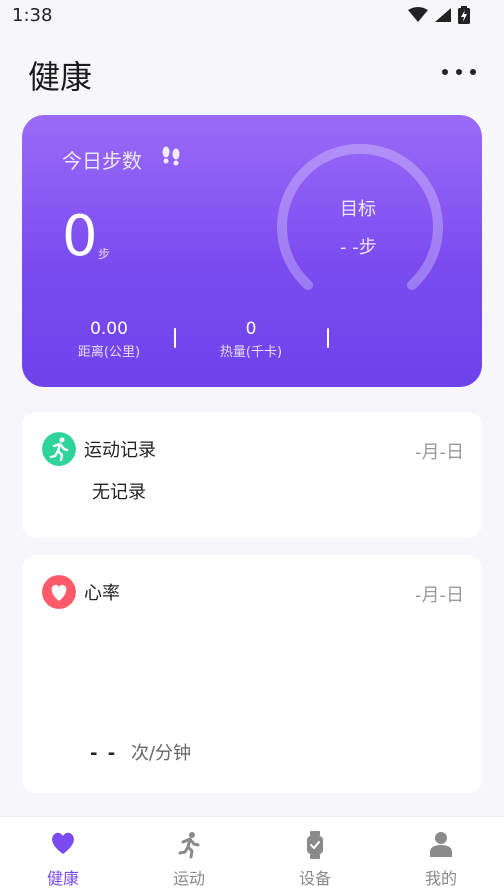  I want to click on bottom-navigation: 健康 运动 设备 我的, so click(252, 855).